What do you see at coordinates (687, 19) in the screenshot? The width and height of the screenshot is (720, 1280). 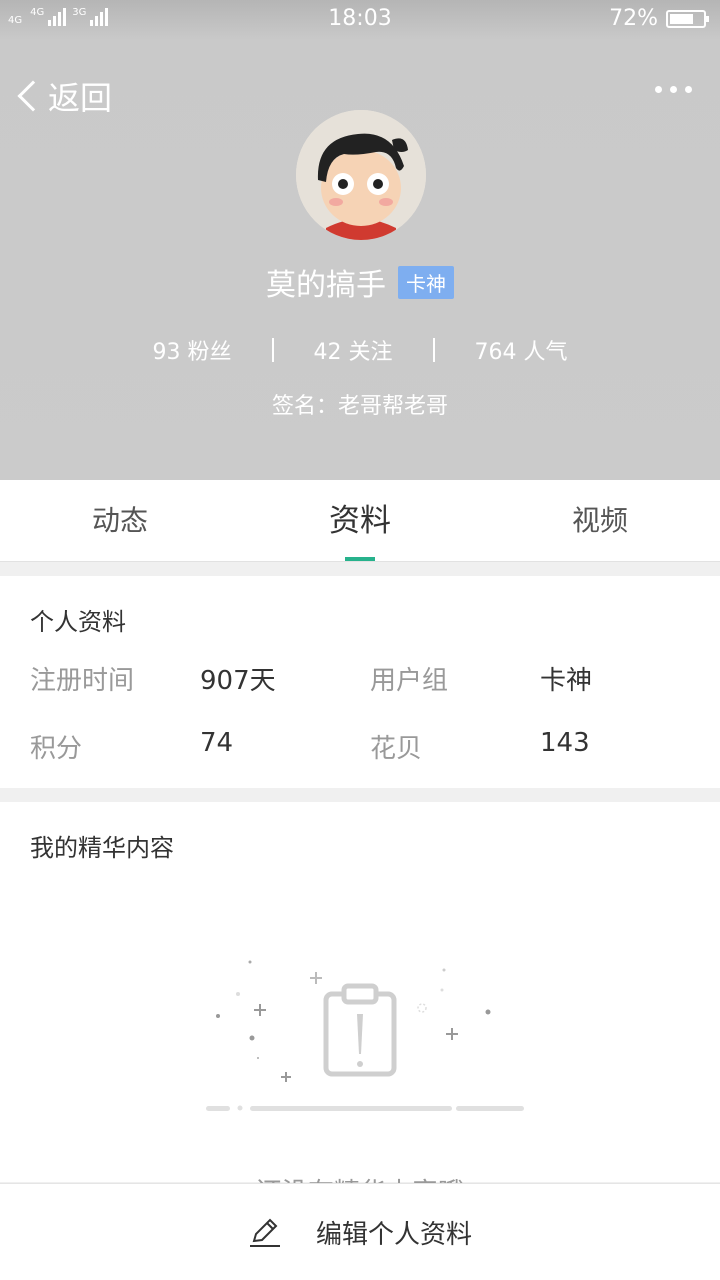 I see `battery-icon` at bounding box center [687, 19].